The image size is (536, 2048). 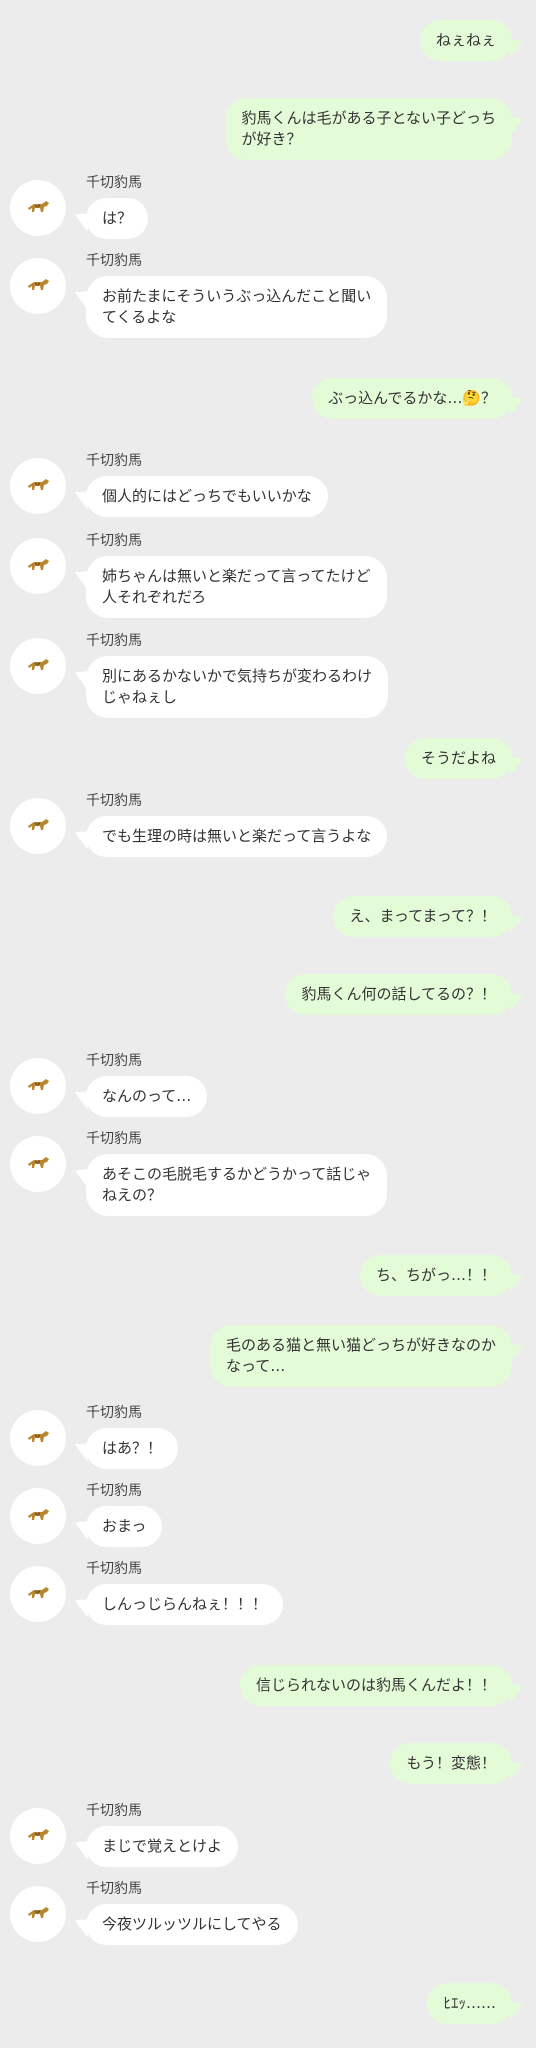 I want to click on message-text: しんっじらんねぇ！！！, so click(x=185, y=1604).